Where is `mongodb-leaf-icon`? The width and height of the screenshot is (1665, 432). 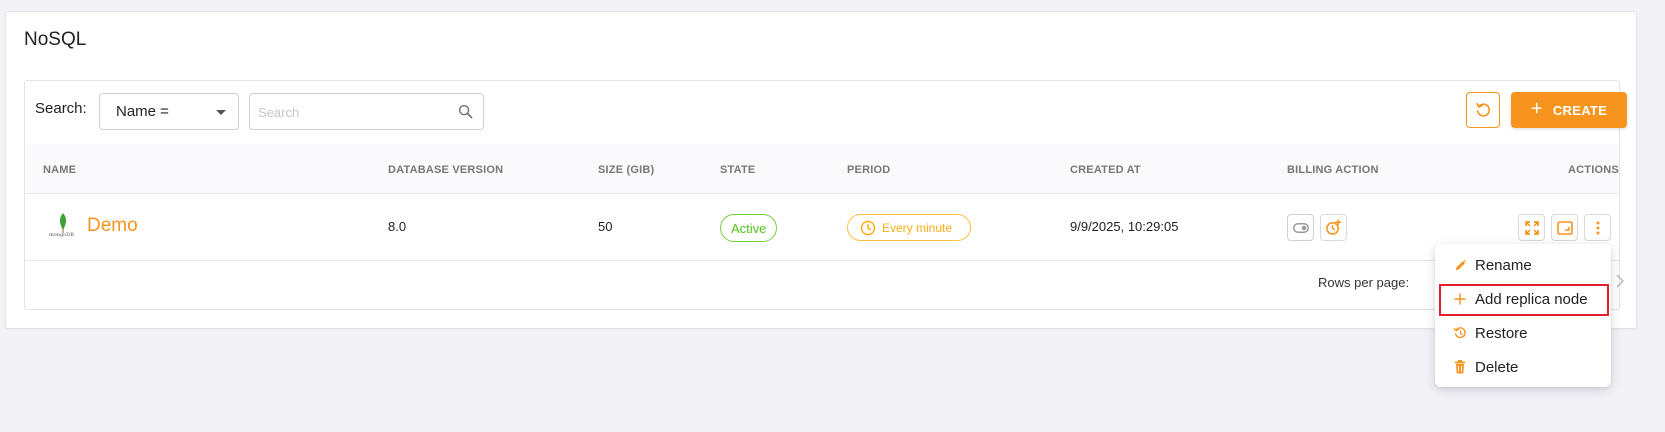
mongodb-leaf-icon is located at coordinates (63, 223).